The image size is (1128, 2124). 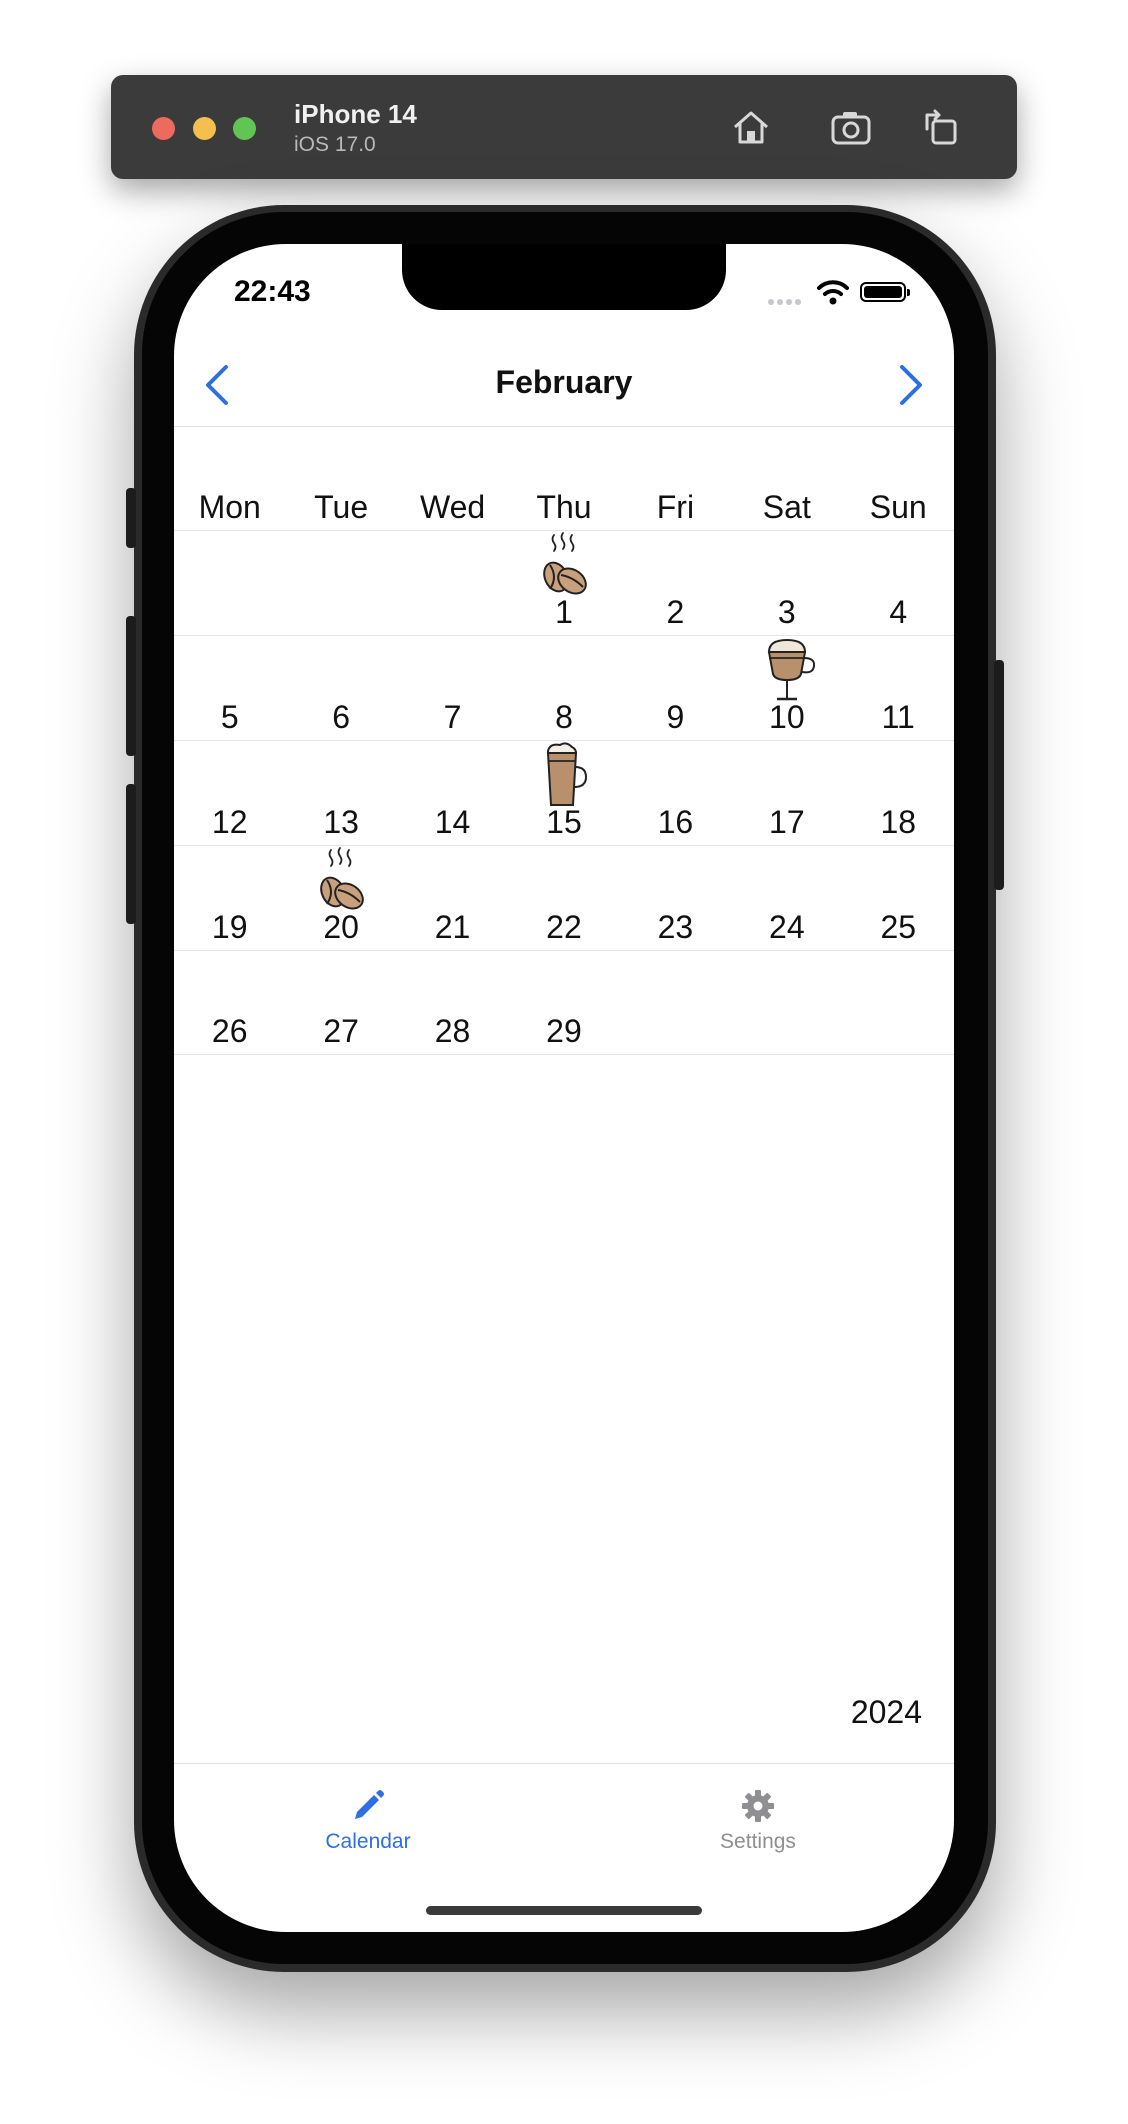 What do you see at coordinates (787, 717) in the screenshot?
I see `day-number: 10` at bounding box center [787, 717].